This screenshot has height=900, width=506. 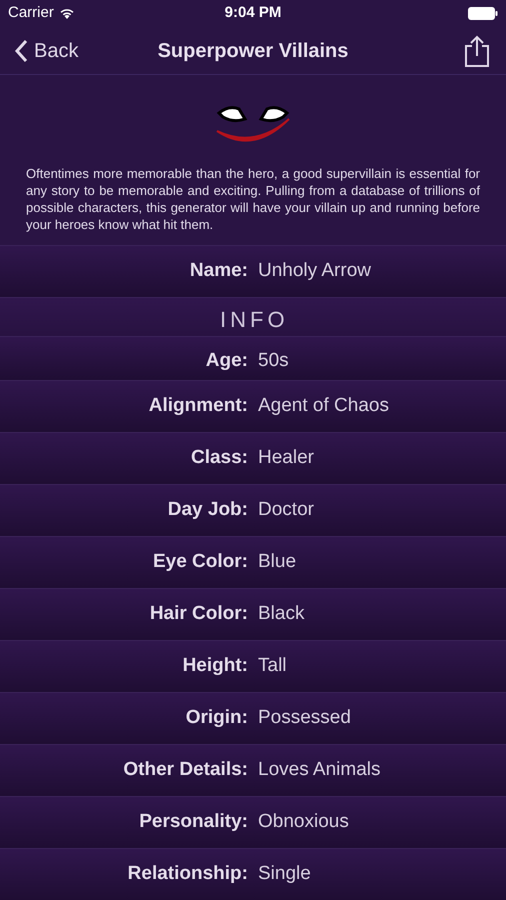 What do you see at coordinates (21, 50) in the screenshot?
I see `chevron-left-icon` at bounding box center [21, 50].